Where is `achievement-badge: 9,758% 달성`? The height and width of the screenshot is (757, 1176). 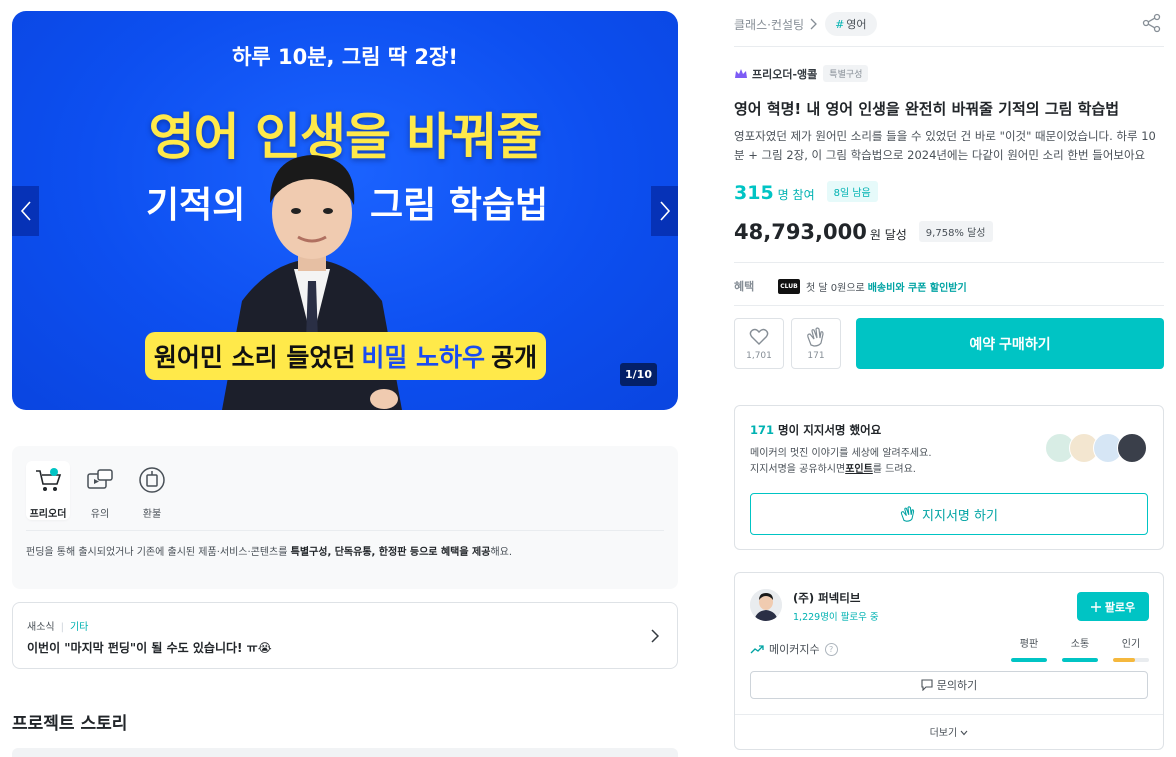 achievement-badge: 9,758% 달성 is located at coordinates (955, 231).